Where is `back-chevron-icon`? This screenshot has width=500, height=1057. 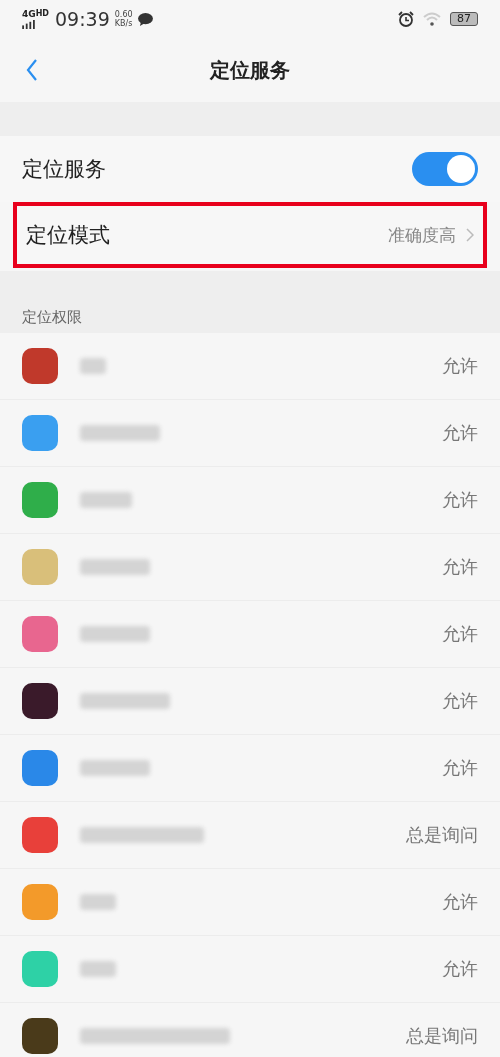 back-chevron-icon is located at coordinates (32, 70).